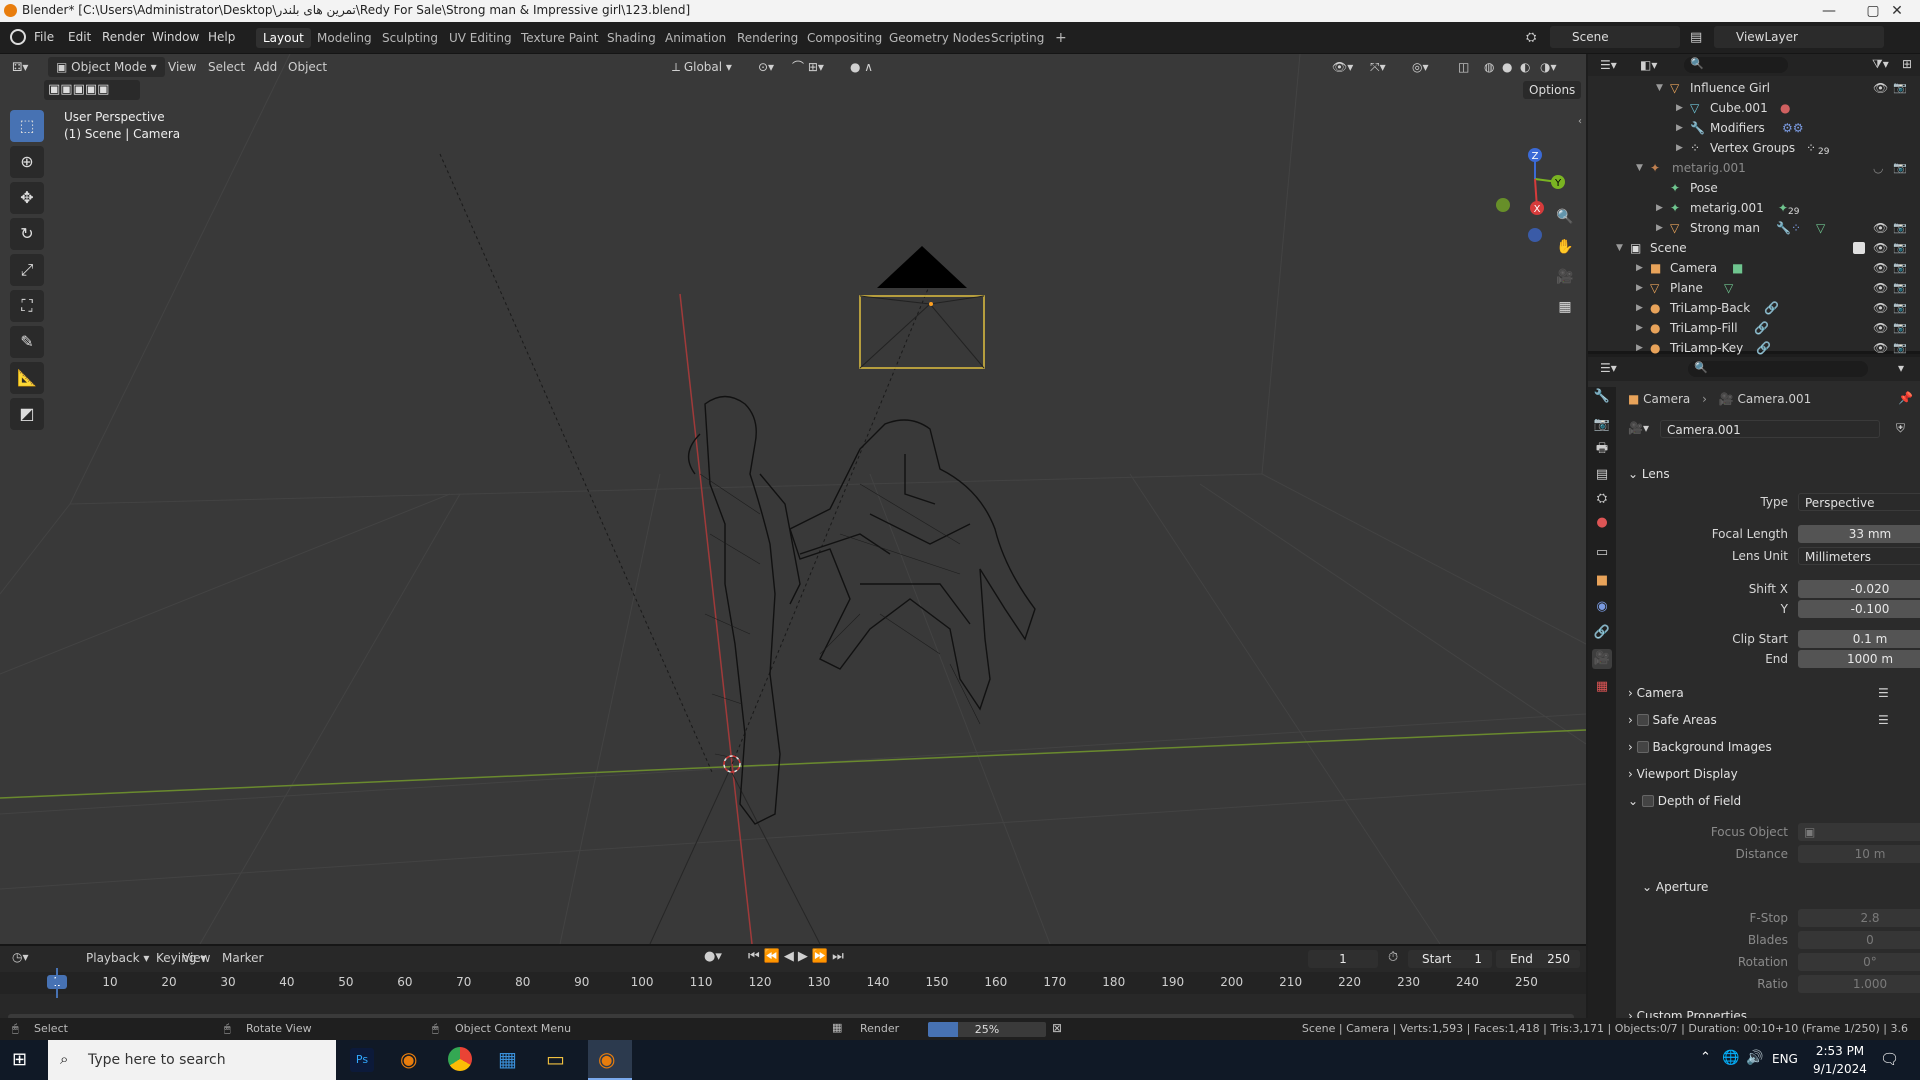  What do you see at coordinates (1754, 288) in the screenshot?
I see `outliner-item-plane: ▶ ▽ Plane ▽ 👁 📷` at bounding box center [1754, 288].